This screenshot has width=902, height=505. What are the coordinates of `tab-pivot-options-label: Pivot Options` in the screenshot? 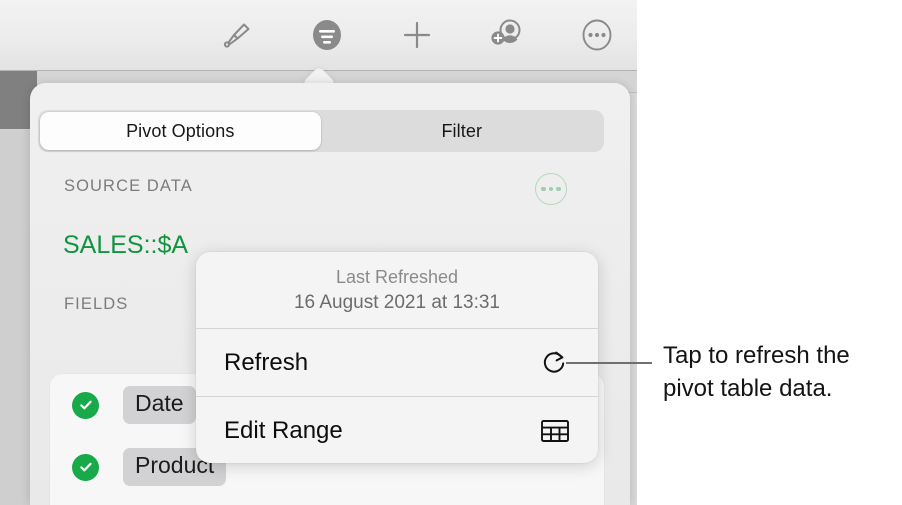 It's located at (180, 130).